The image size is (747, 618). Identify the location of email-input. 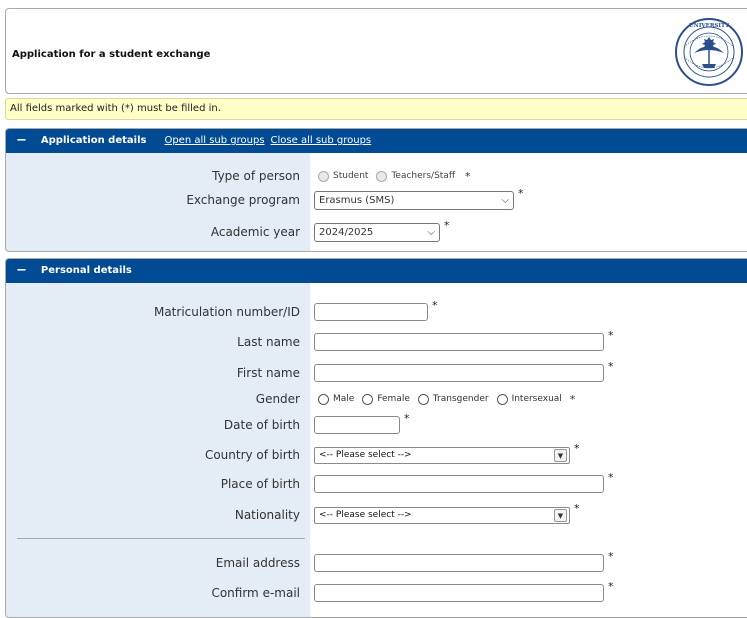
(459, 563).